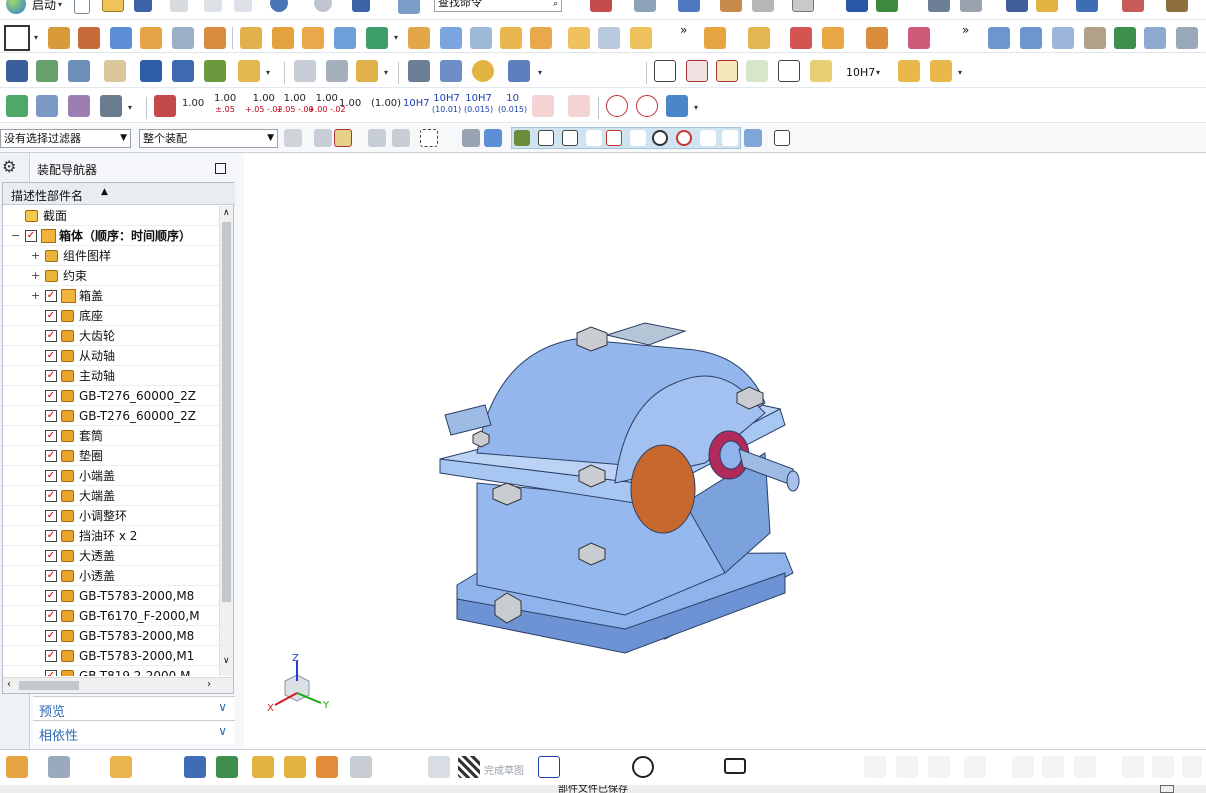 Image resolution: width=1206 pixels, height=793 pixels. I want to click on axis-icon, so click(111, 106).